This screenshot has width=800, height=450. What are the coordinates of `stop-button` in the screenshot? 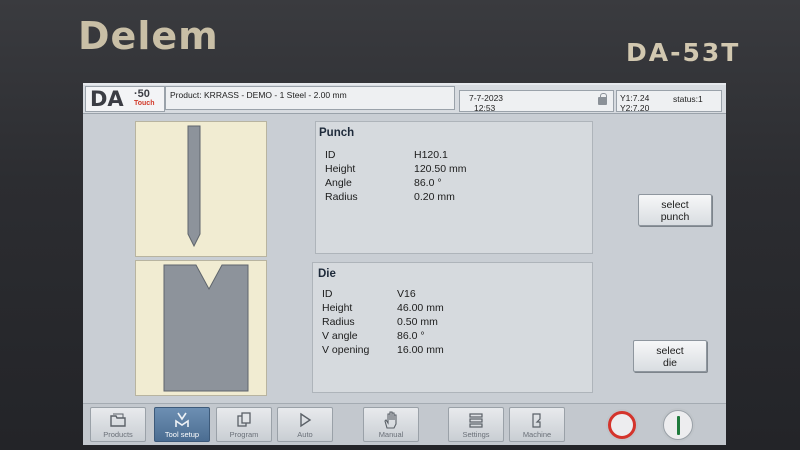 It's located at (622, 425).